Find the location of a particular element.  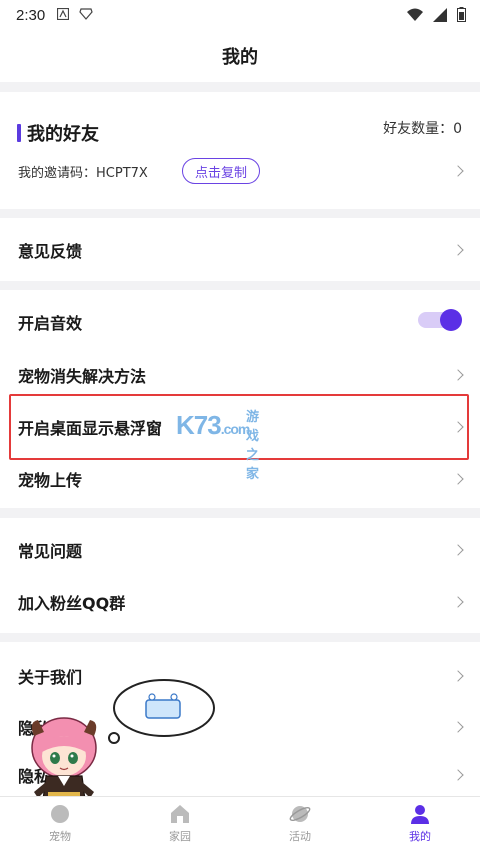

planet-icon is located at coordinates (300, 814).